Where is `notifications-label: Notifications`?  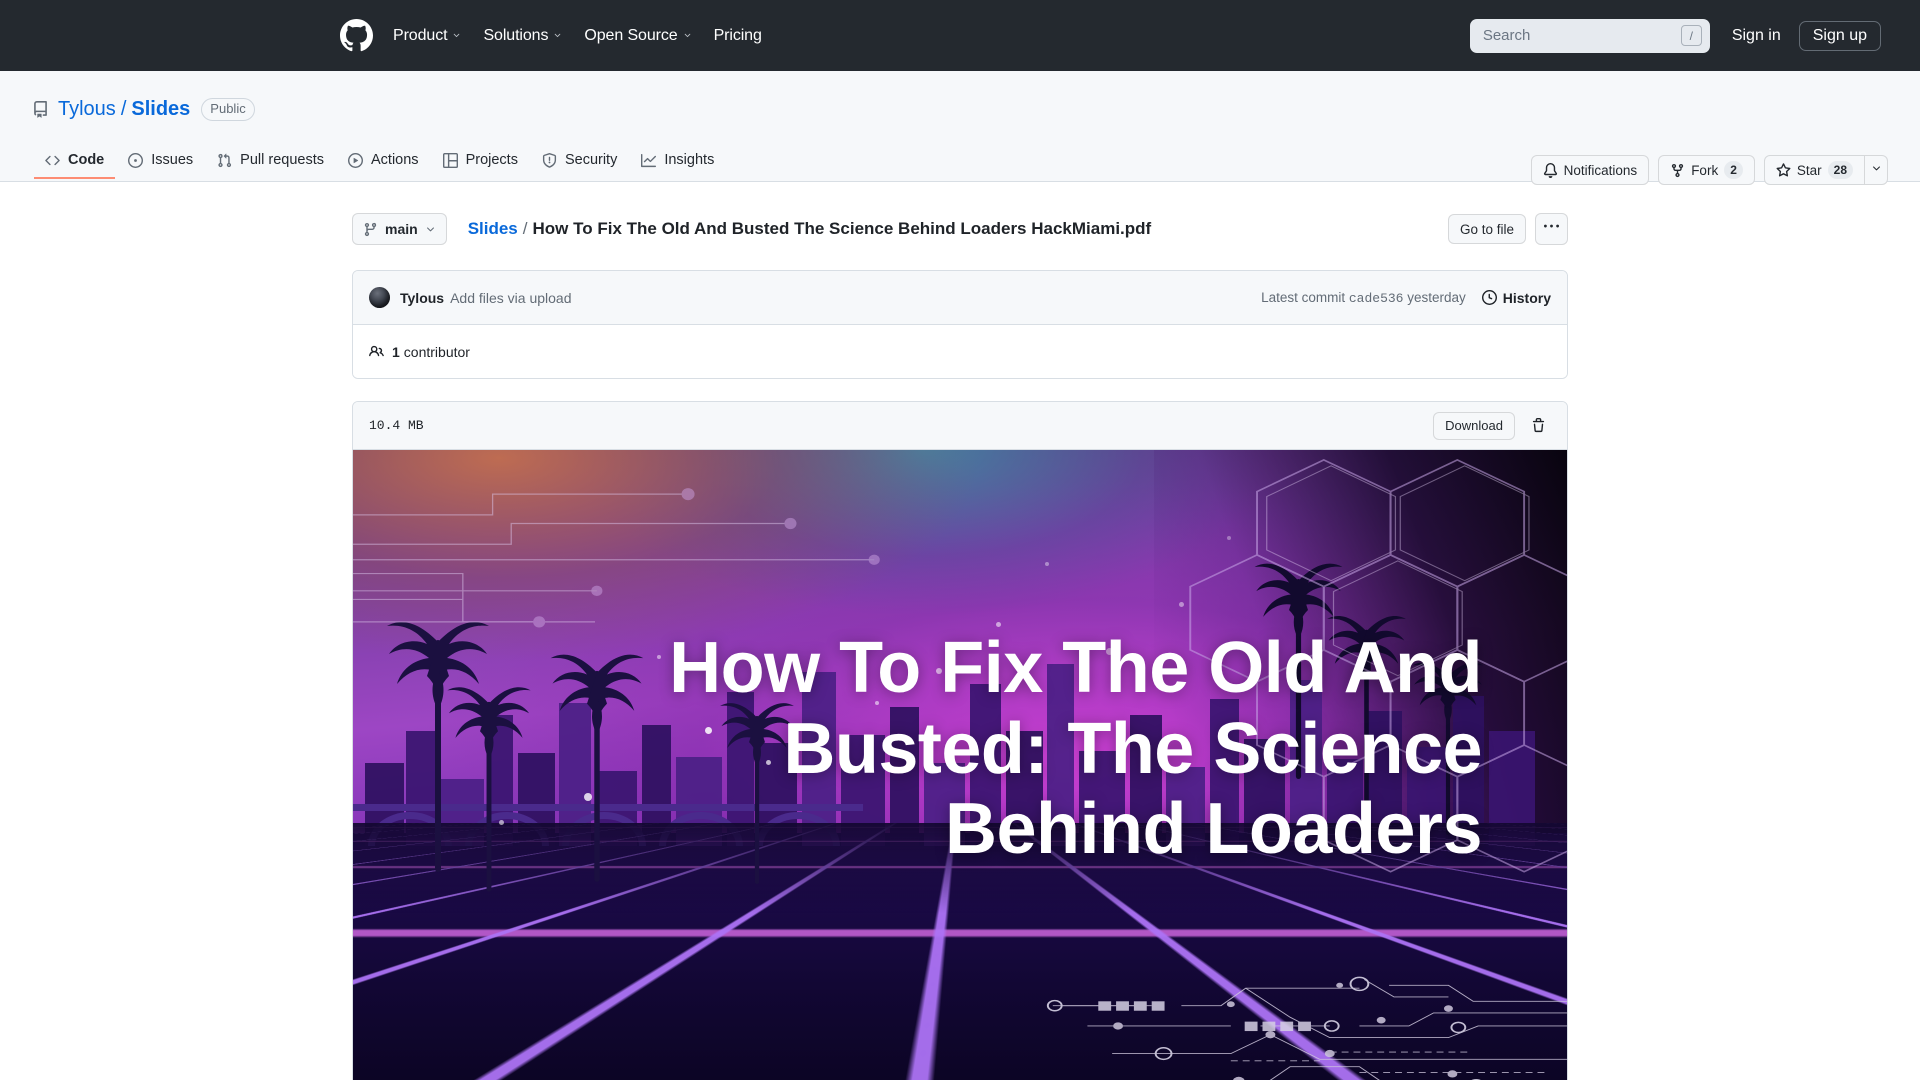 notifications-label: Notifications is located at coordinates (1600, 170).